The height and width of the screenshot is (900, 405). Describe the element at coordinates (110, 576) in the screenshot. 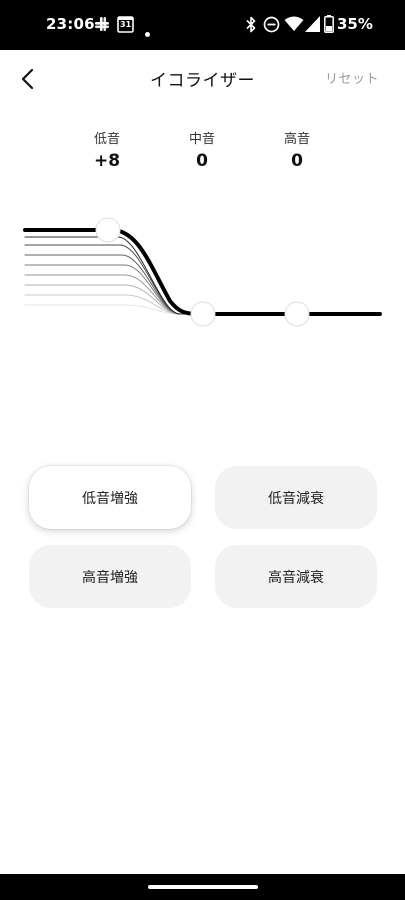

I see `preset-treble-boost-button: 高音増強` at that location.